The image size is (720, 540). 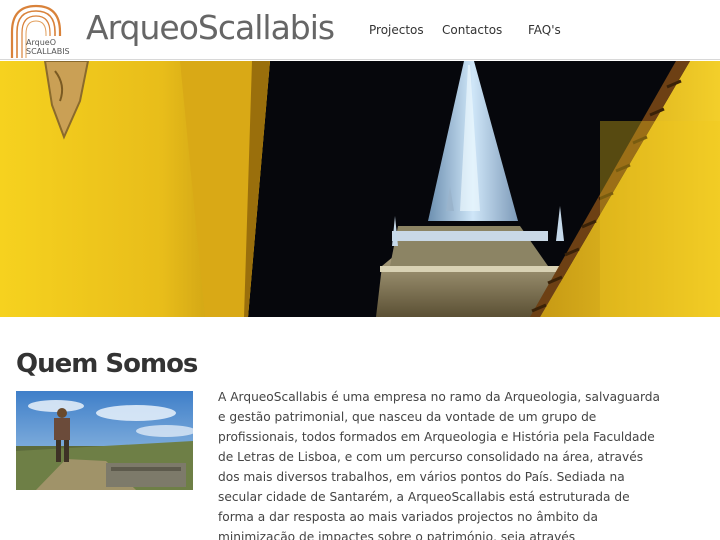 What do you see at coordinates (107, 364) in the screenshot?
I see `section-title: Quem Somos` at bounding box center [107, 364].